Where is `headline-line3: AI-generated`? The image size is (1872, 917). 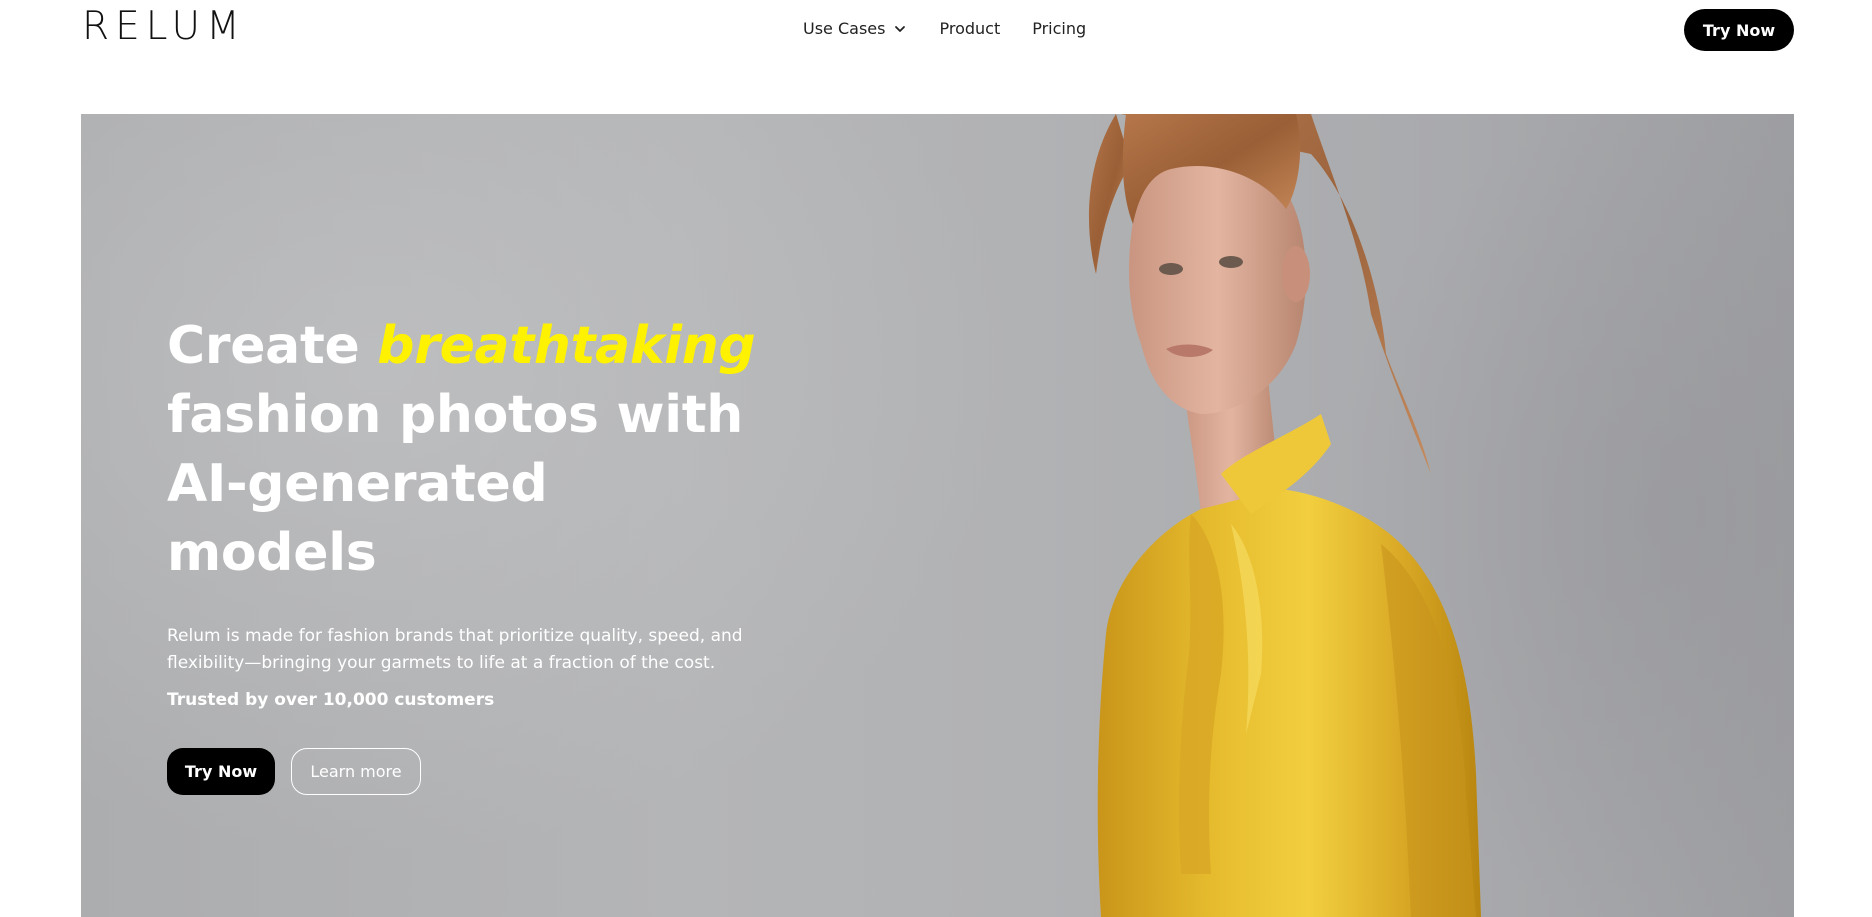
headline-line3: AI-generated is located at coordinates (357, 484).